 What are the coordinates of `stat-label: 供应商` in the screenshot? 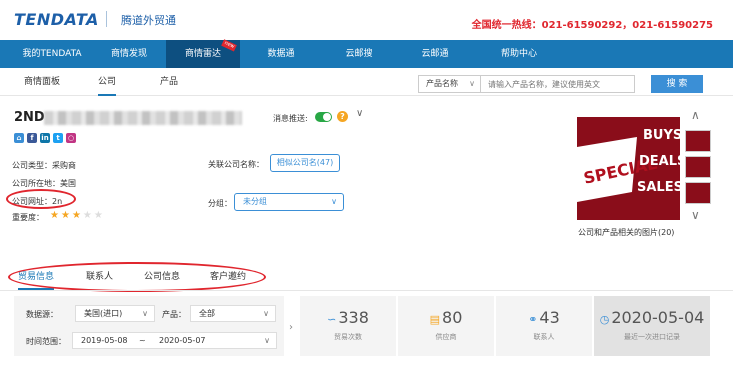 It's located at (446, 337).